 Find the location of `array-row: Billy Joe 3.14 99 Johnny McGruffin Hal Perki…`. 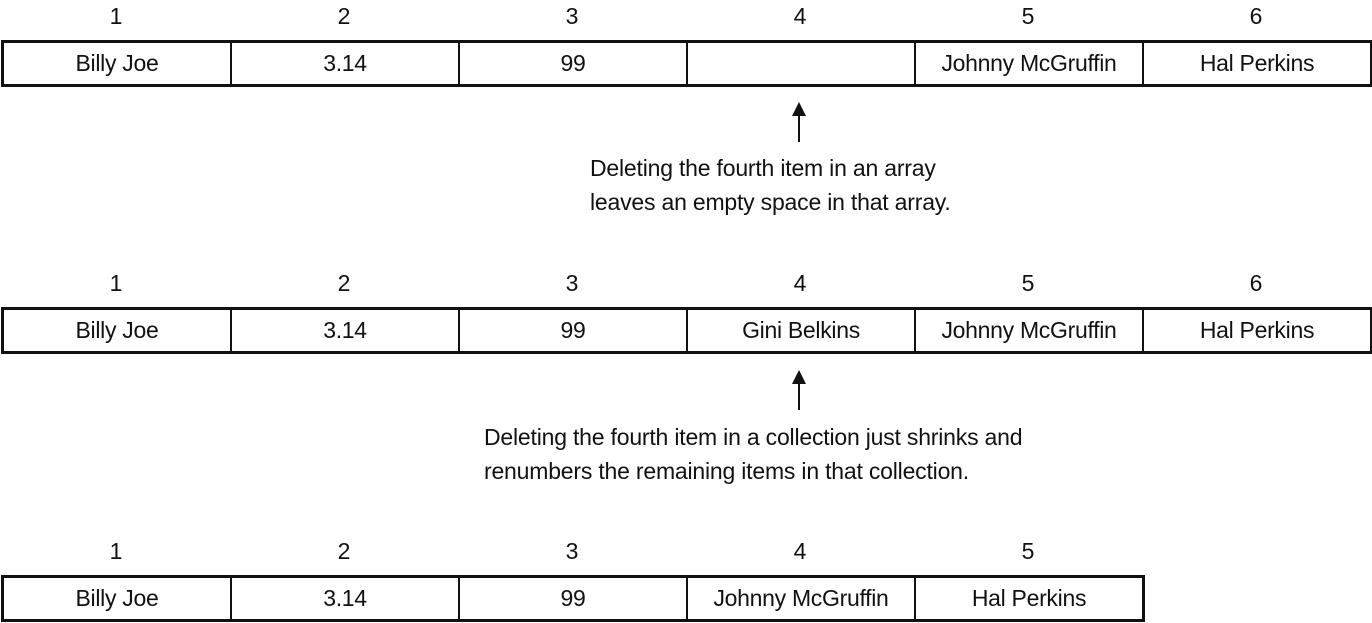

array-row: Billy Joe 3.14 99 Johnny McGruffin Hal Perki… is located at coordinates (686, 63).